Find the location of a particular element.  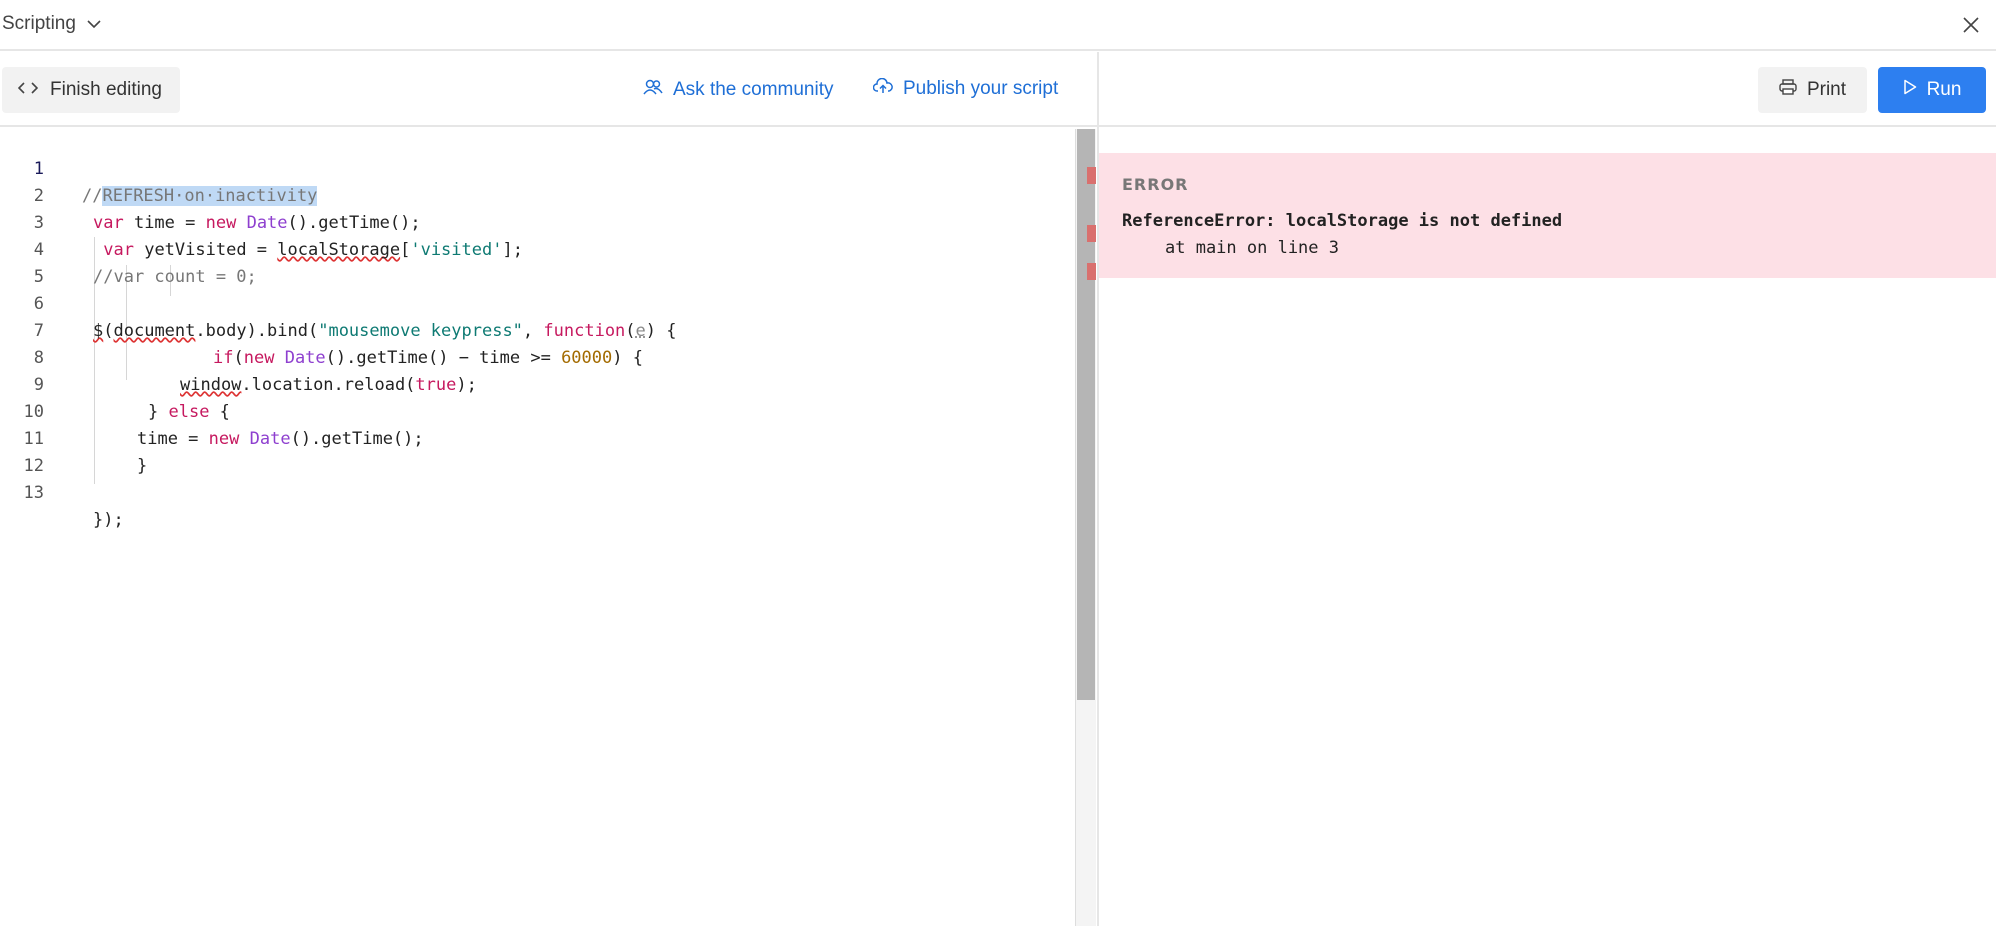

code-icon is located at coordinates (33, 90).